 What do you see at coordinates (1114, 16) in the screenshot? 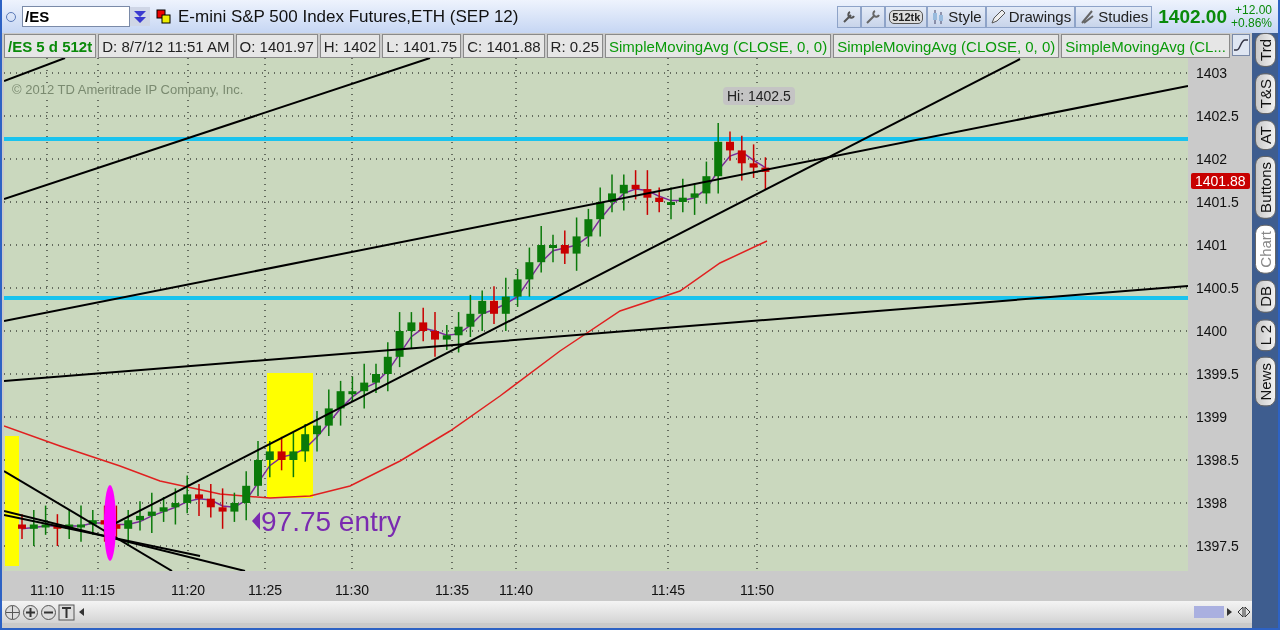
I see `studies-button: Studies` at bounding box center [1114, 16].